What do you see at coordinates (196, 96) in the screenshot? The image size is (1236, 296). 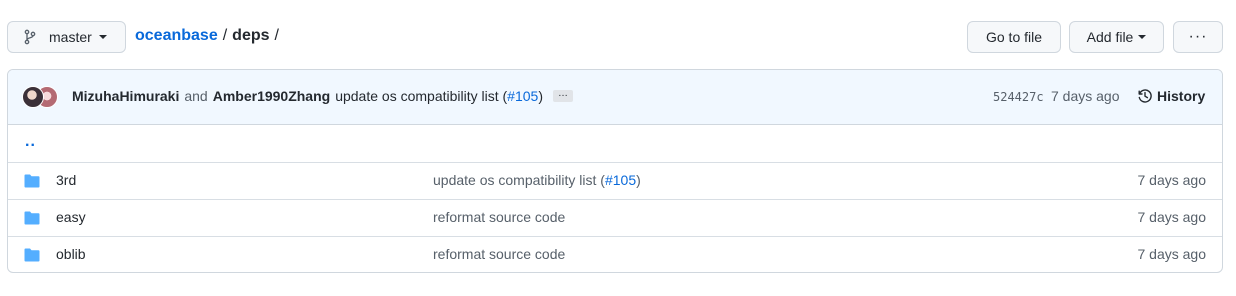 I see `commit-author-conjunction: and` at bounding box center [196, 96].